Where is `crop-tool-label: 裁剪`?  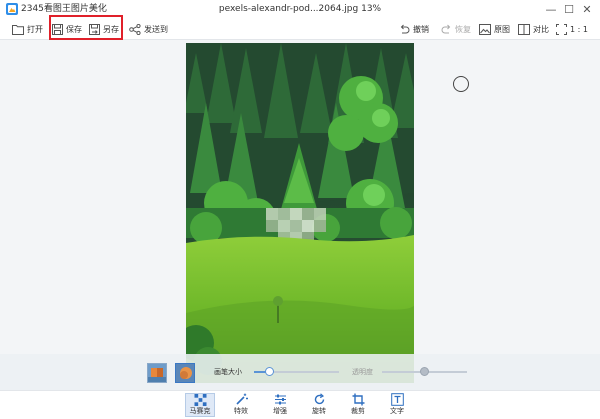
crop-tool-label: 裁剪 is located at coordinates (358, 411).